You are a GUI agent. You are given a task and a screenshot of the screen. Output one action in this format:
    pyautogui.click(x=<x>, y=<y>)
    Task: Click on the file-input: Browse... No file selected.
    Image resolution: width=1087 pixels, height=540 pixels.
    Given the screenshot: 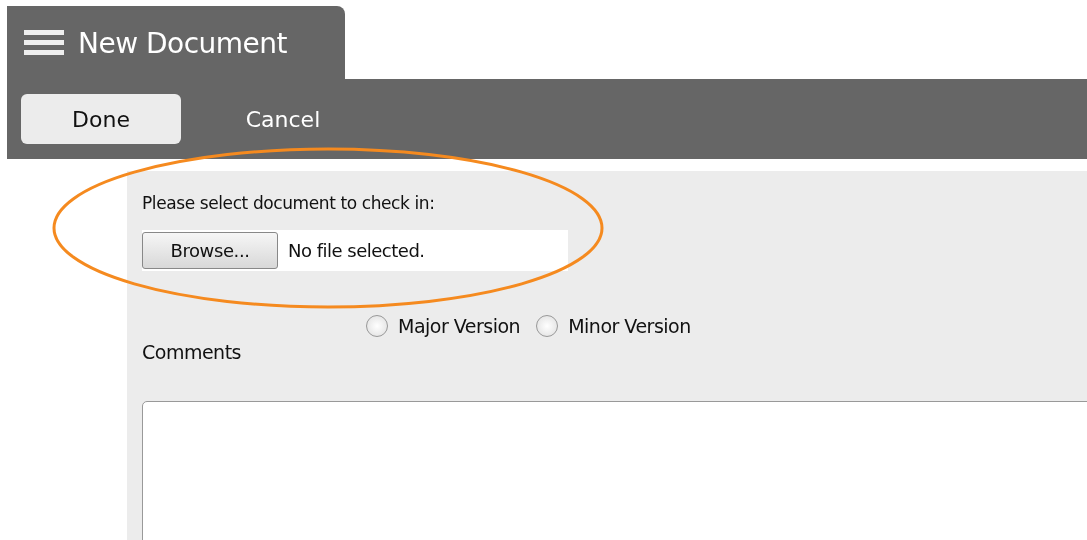 What is the action you would take?
    pyautogui.click(x=355, y=250)
    